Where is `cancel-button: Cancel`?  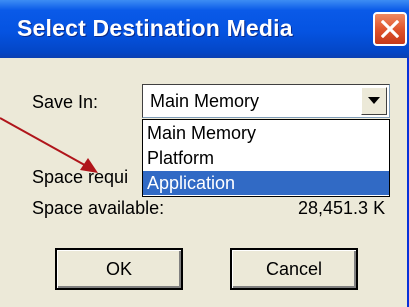
cancel-button: Cancel is located at coordinates (294, 269).